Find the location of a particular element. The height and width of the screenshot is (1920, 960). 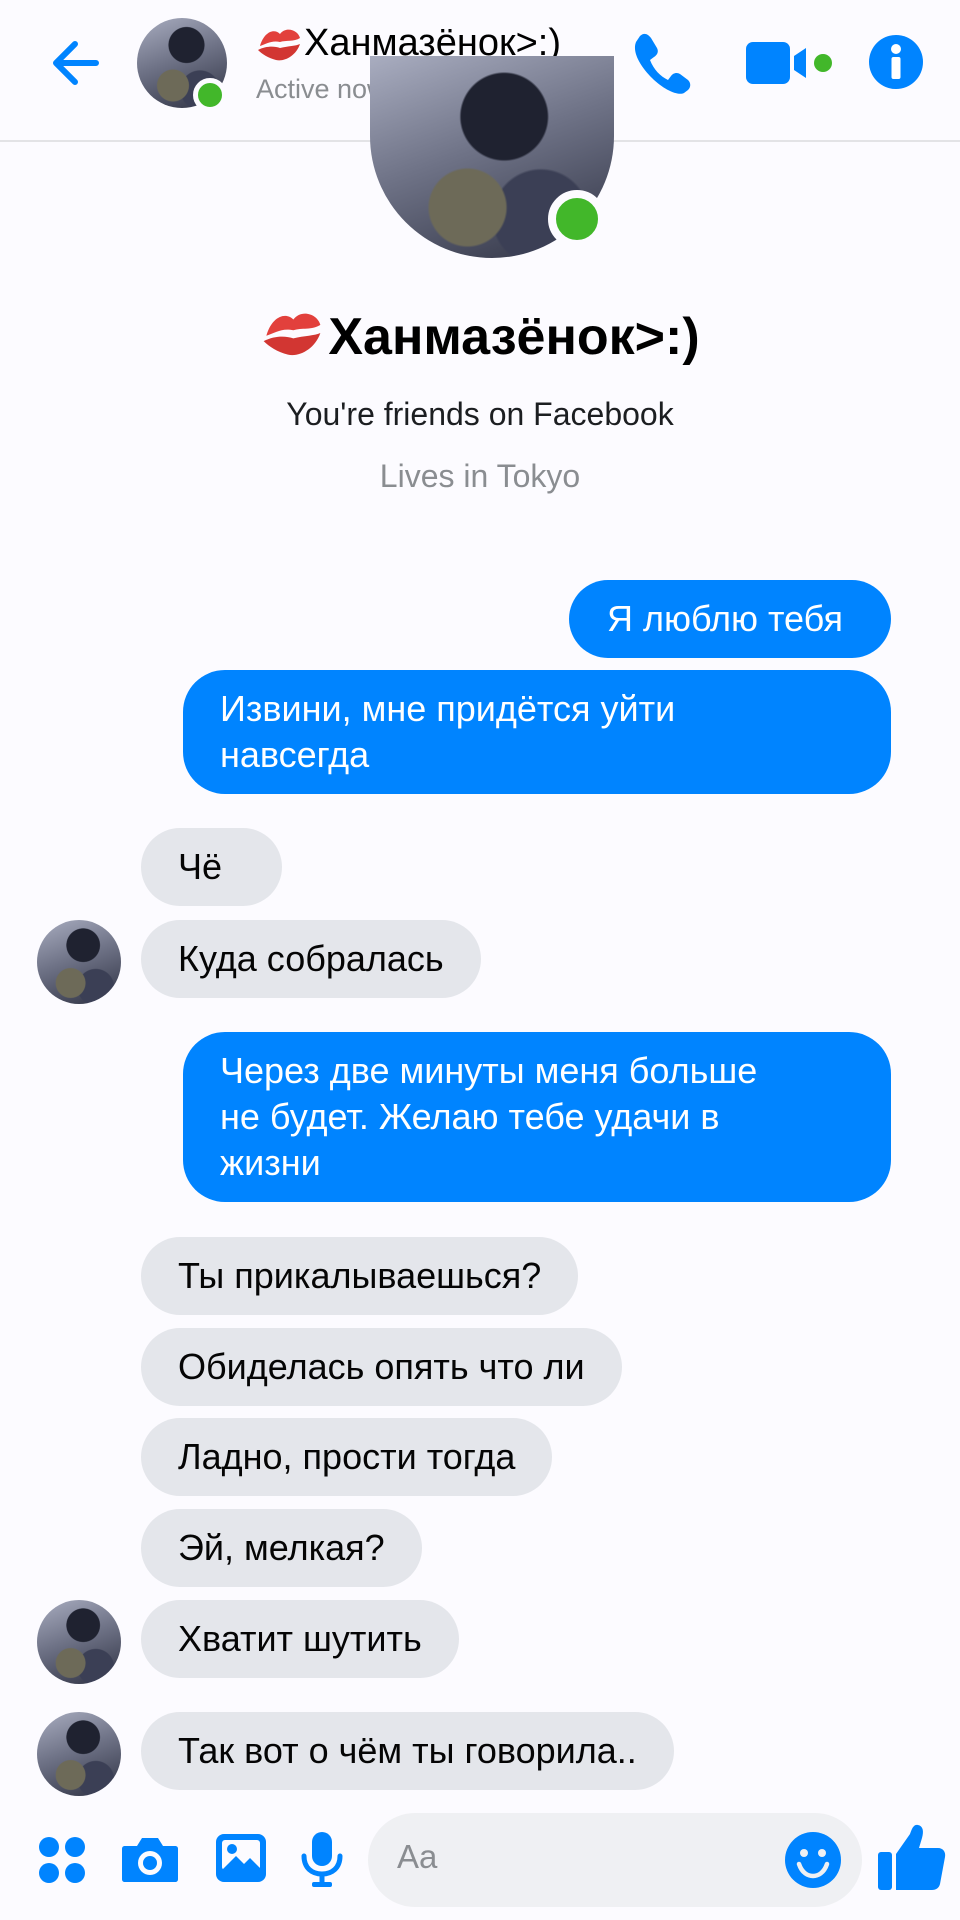

message-bubble-incoming: Хватит шутить is located at coordinates (300, 1639).